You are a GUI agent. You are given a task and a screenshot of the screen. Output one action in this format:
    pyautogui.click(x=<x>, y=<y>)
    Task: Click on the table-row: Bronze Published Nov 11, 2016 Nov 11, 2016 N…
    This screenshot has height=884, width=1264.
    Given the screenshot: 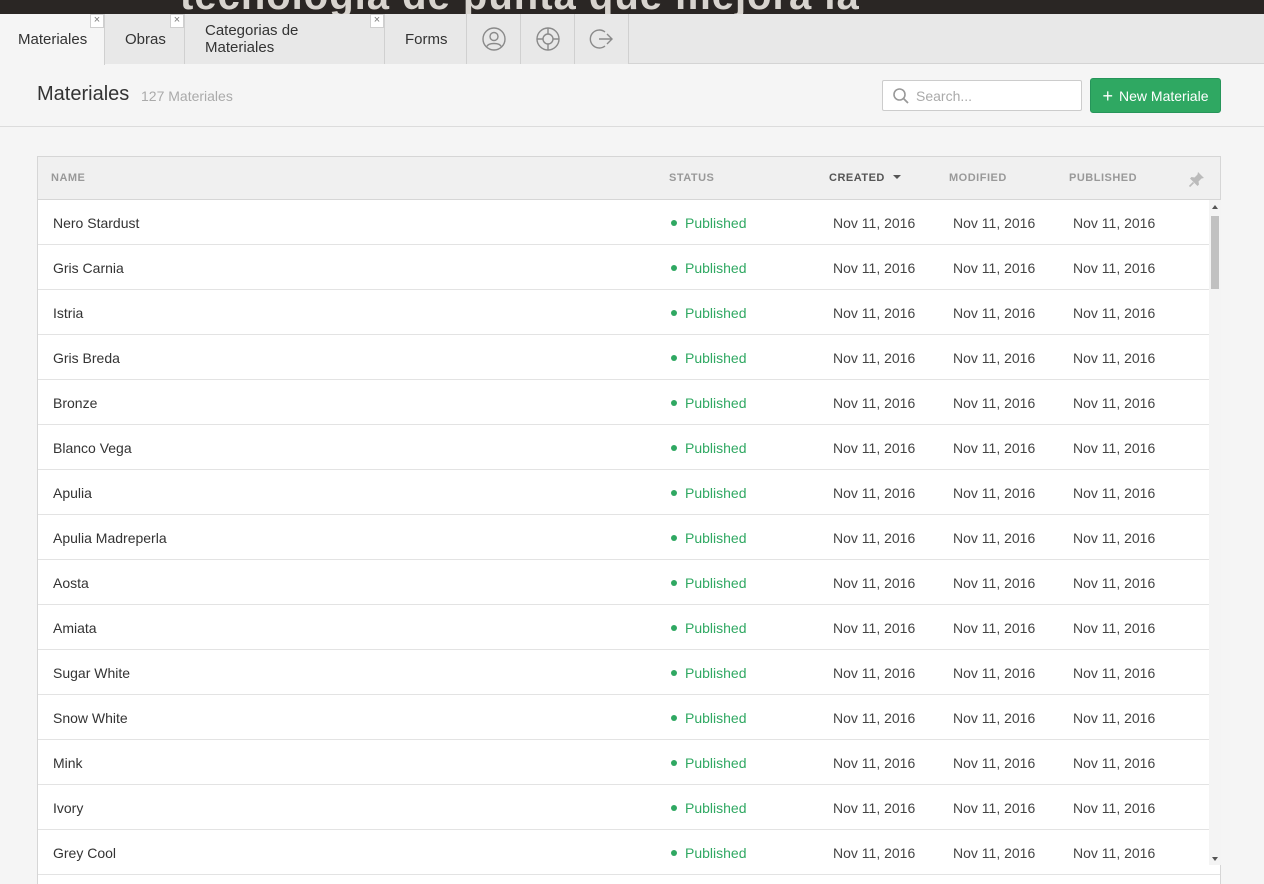 What is the action you would take?
    pyautogui.click(x=629, y=402)
    